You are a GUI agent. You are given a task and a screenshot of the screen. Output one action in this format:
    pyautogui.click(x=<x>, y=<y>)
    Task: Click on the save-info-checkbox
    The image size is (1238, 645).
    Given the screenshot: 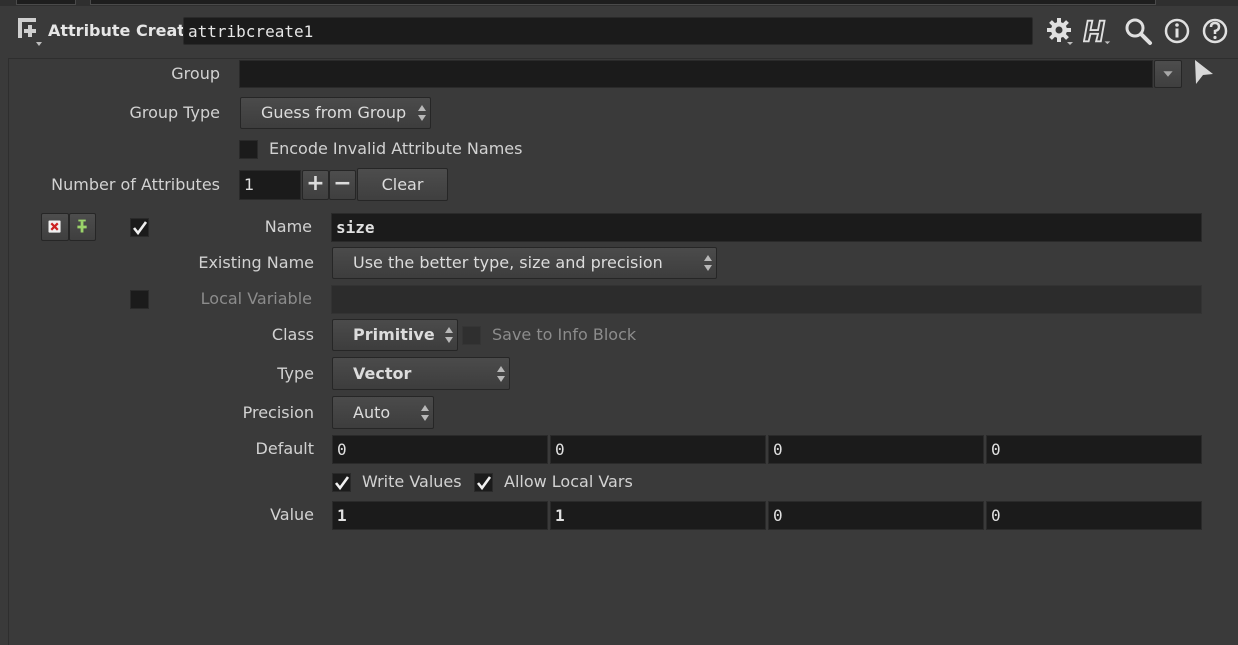 What is the action you would take?
    pyautogui.click(x=471, y=335)
    